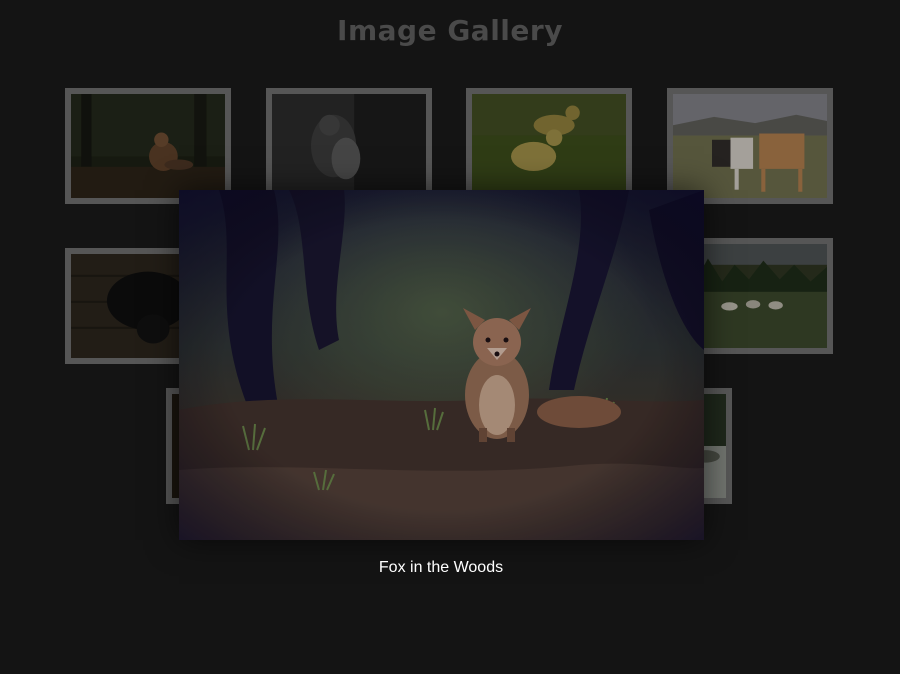 The image size is (900, 674). Describe the element at coordinates (450, 30) in the screenshot. I see `page-title: Image Gallery` at that location.